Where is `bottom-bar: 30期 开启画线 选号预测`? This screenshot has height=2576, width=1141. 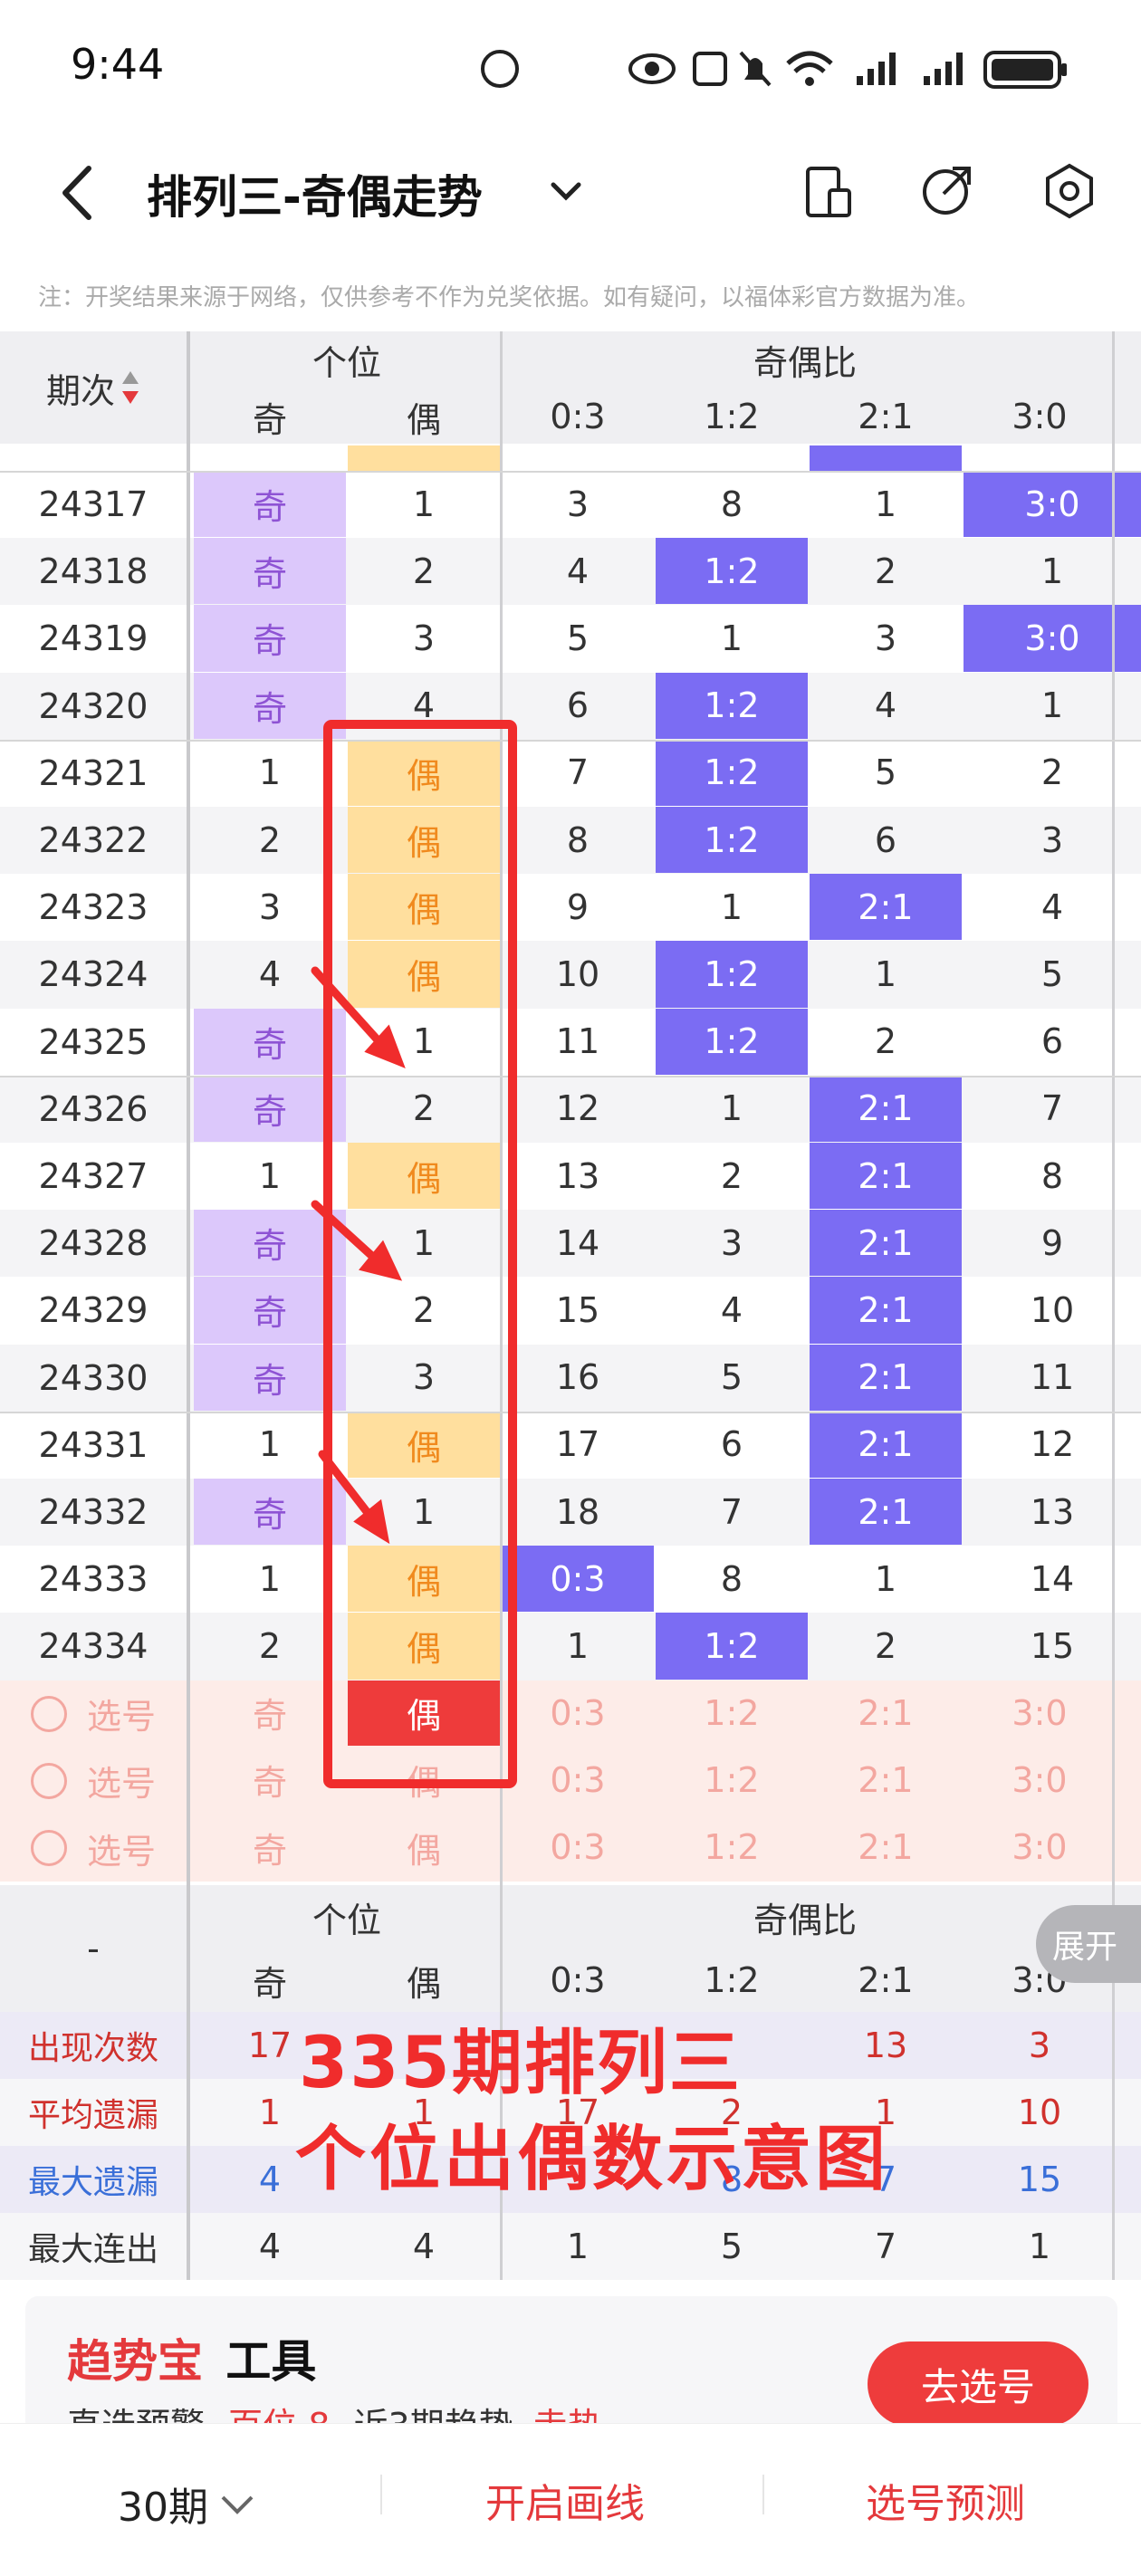 bottom-bar: 30期 开启画线 选号预测 is located at coordinates (570, 2499).